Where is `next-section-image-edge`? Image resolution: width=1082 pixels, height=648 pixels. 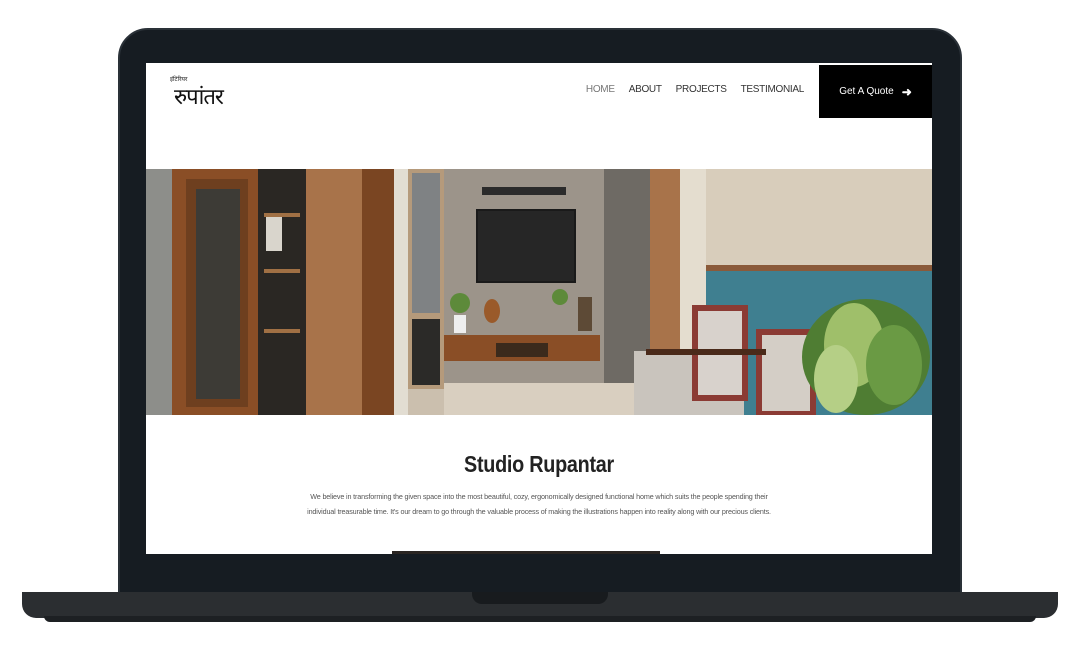 next-section-image-edge is located at coordinates (526, 552).